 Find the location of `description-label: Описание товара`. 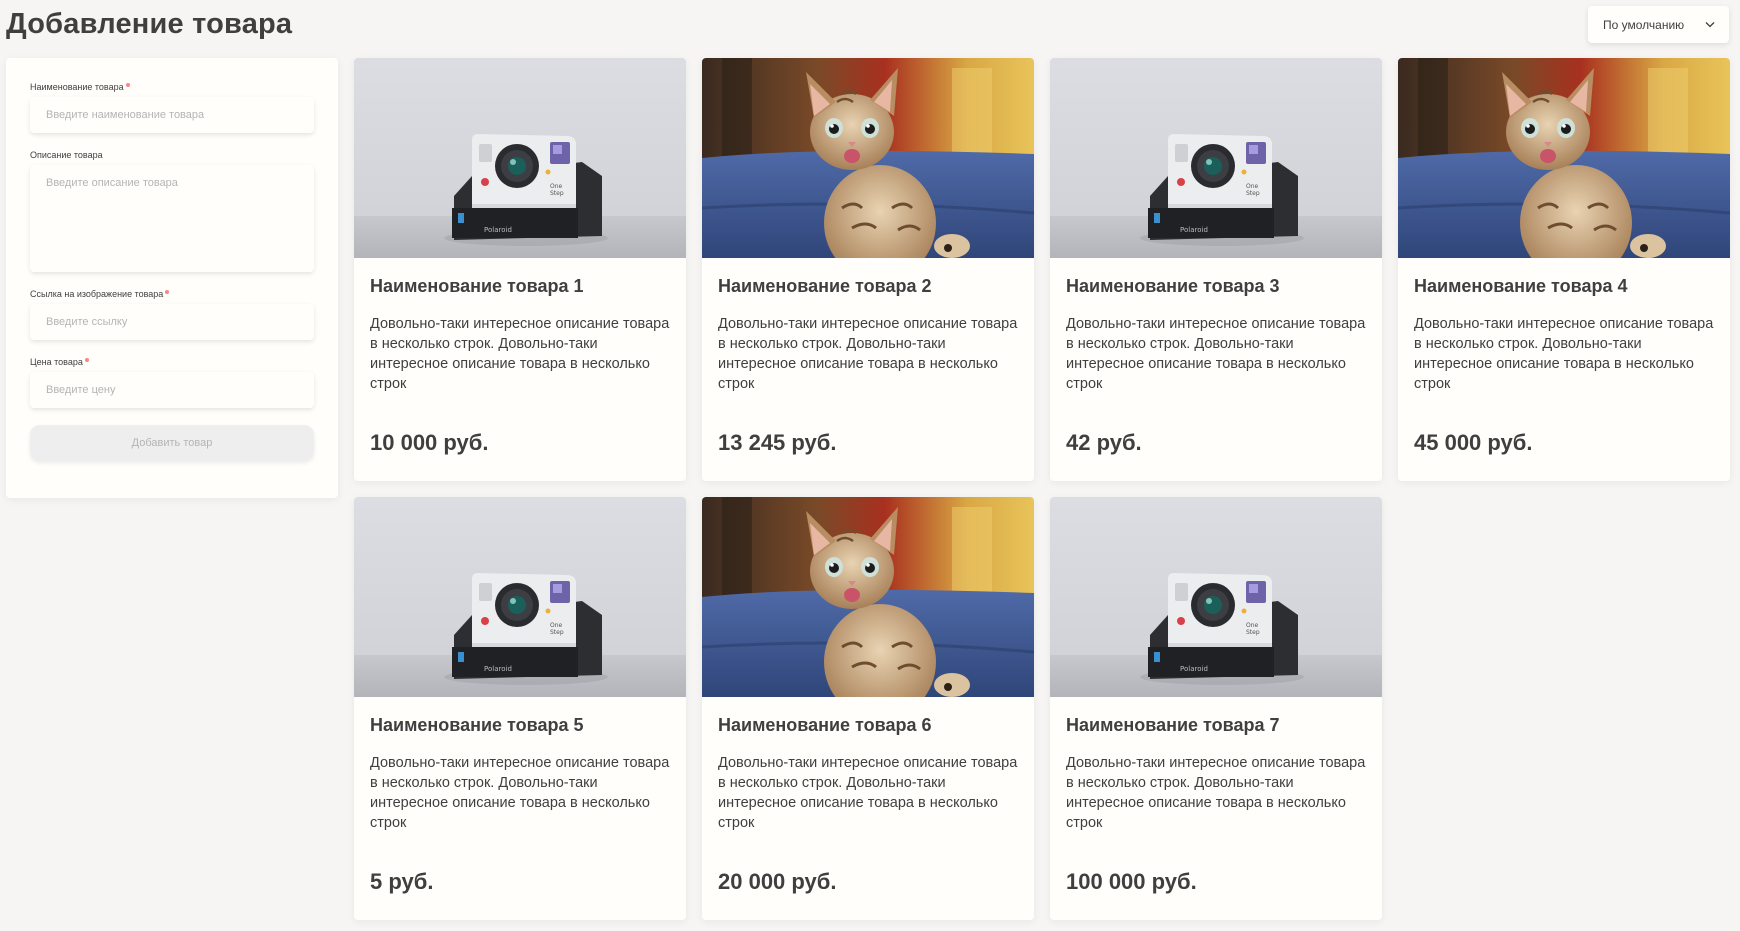

description-label: Описание товара is located at coordinates (66, 155).